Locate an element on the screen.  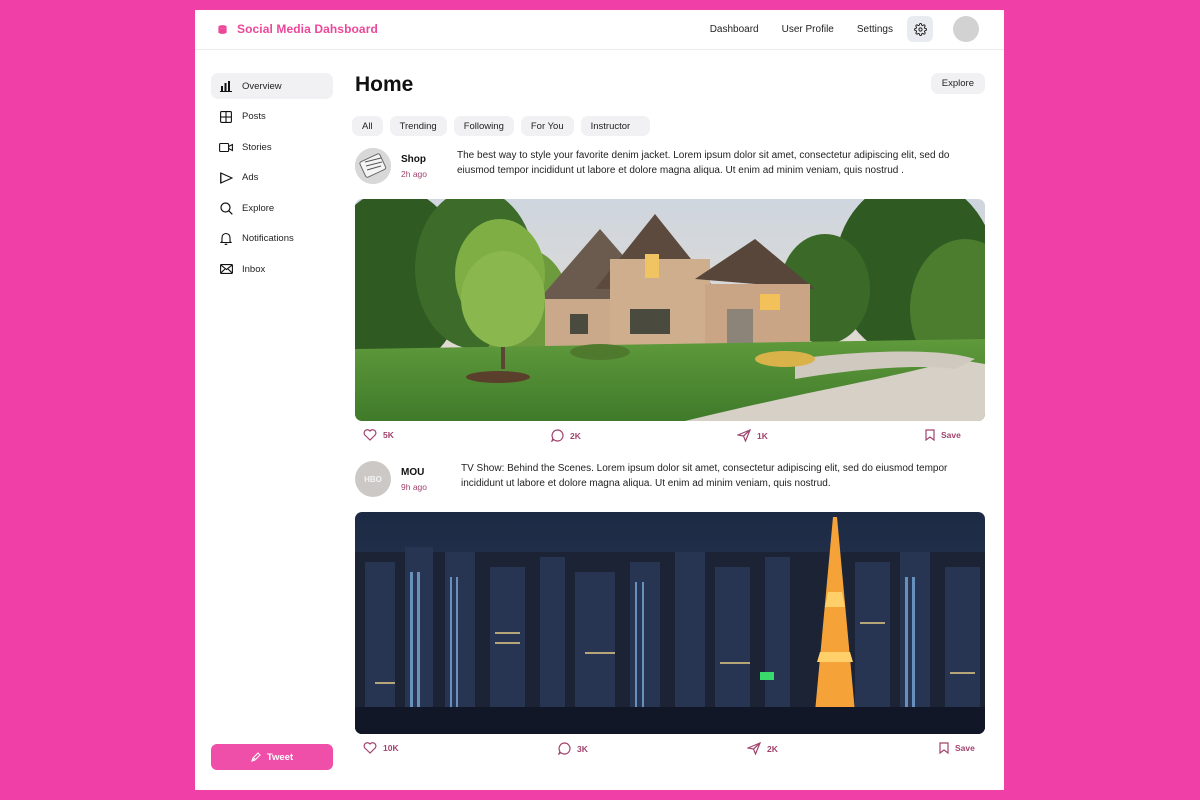
sidebar-item-label: Explore is located at coordinates (258, 208).